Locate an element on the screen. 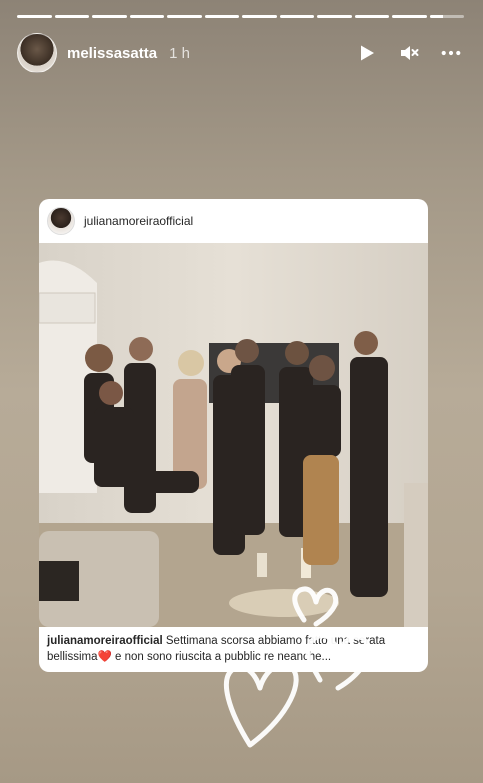 This screenshot has height=783, width=483. post-avatar is located at coordinates (61, 221).